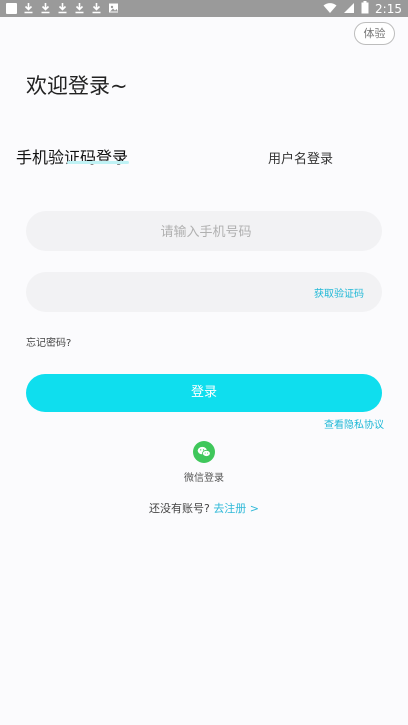  Describe the element at coordinates (161, 292) in the screenshot. I see `verification-code-input` at that location.